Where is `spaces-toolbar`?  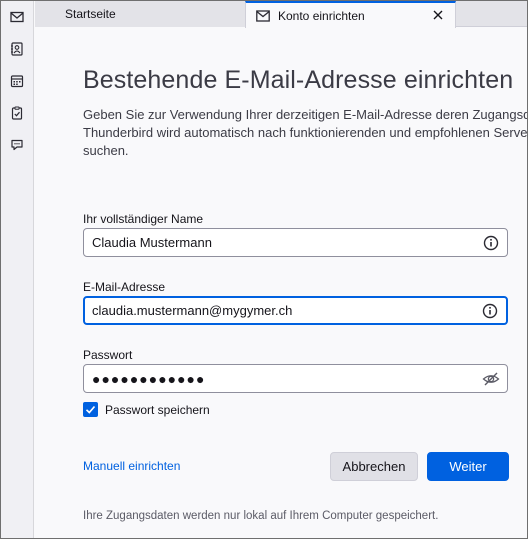
spaces-toolbar is located at coordinates (17, 269).